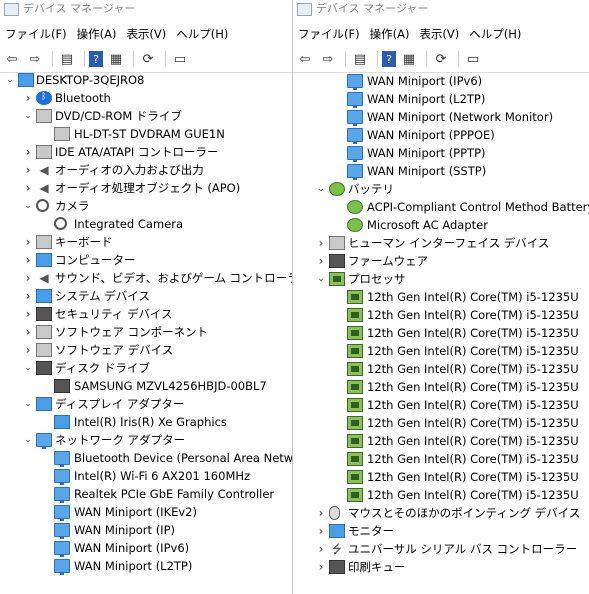 This screenshot has width=589, height=594. I want to click on tree-item: WAN Miniport (Network Monitor), so click(441, 117).